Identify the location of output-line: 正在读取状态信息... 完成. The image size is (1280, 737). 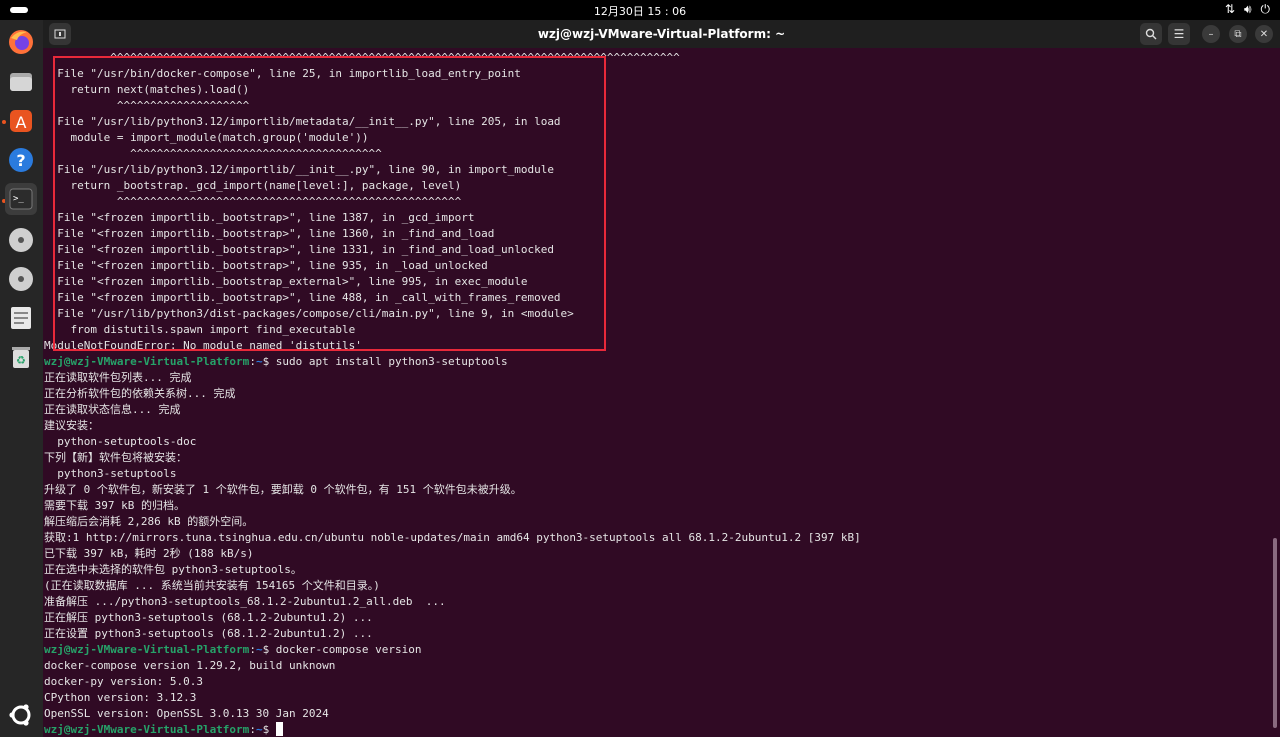
(452, 410).